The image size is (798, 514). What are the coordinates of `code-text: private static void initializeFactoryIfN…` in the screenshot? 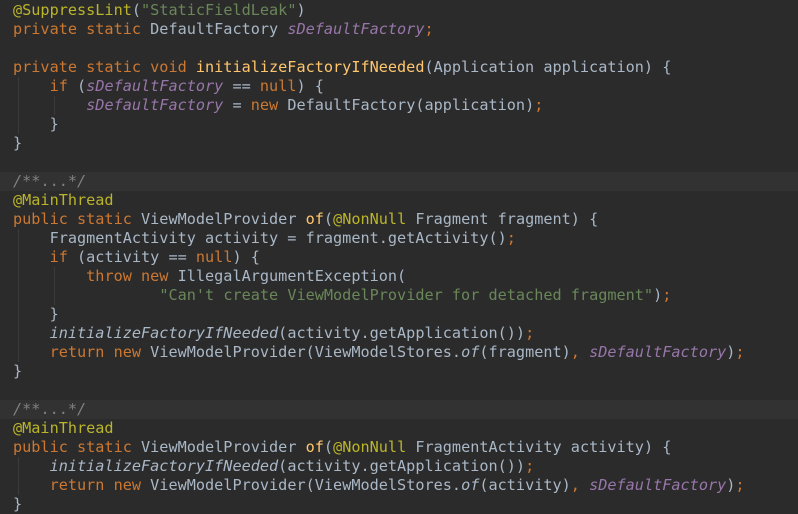 It's located at (342, 67).